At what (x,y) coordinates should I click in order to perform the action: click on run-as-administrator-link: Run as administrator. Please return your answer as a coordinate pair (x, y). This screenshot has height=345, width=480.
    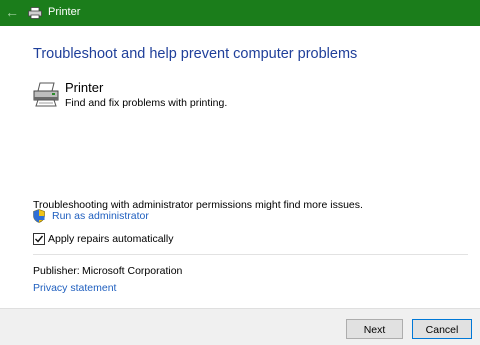
    Looking at the image, I should click on (100, 216).